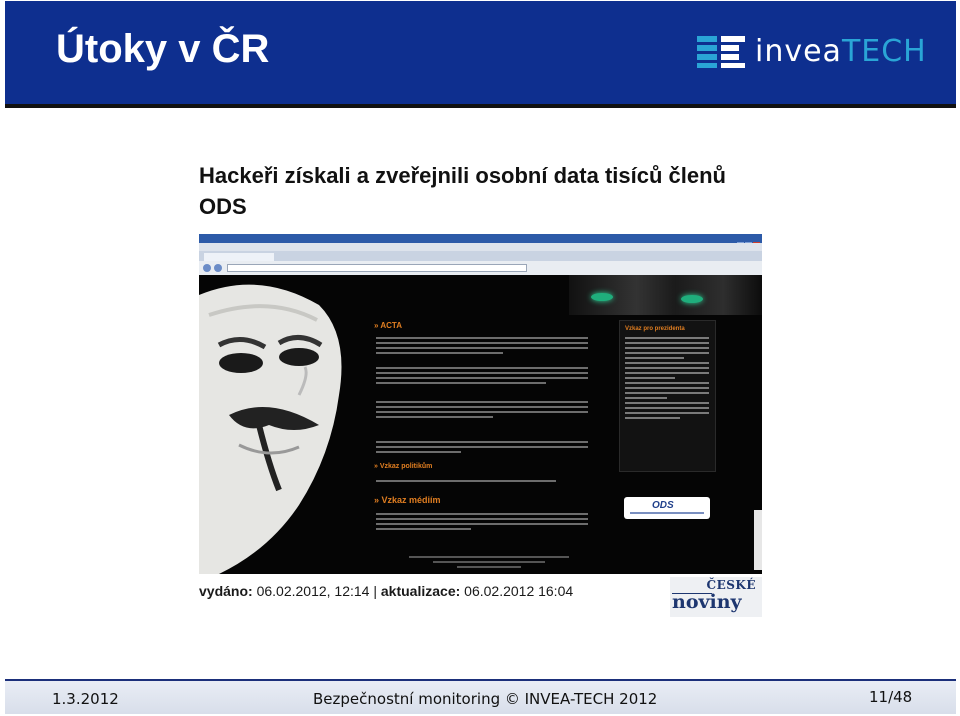  I want to click on logo-text: inveaTECH, so click(841, 51).